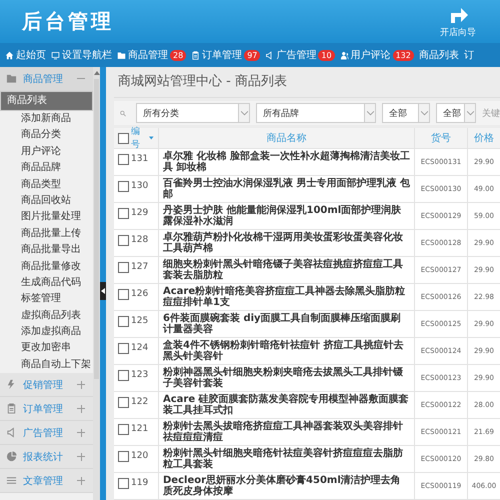 This screenshot has height=500, width=500. What do you see at coordinates (46, 332) in the screenshot?
I see `sidebar-item: 添加虚拟商品` at bounding box center [46, 332].